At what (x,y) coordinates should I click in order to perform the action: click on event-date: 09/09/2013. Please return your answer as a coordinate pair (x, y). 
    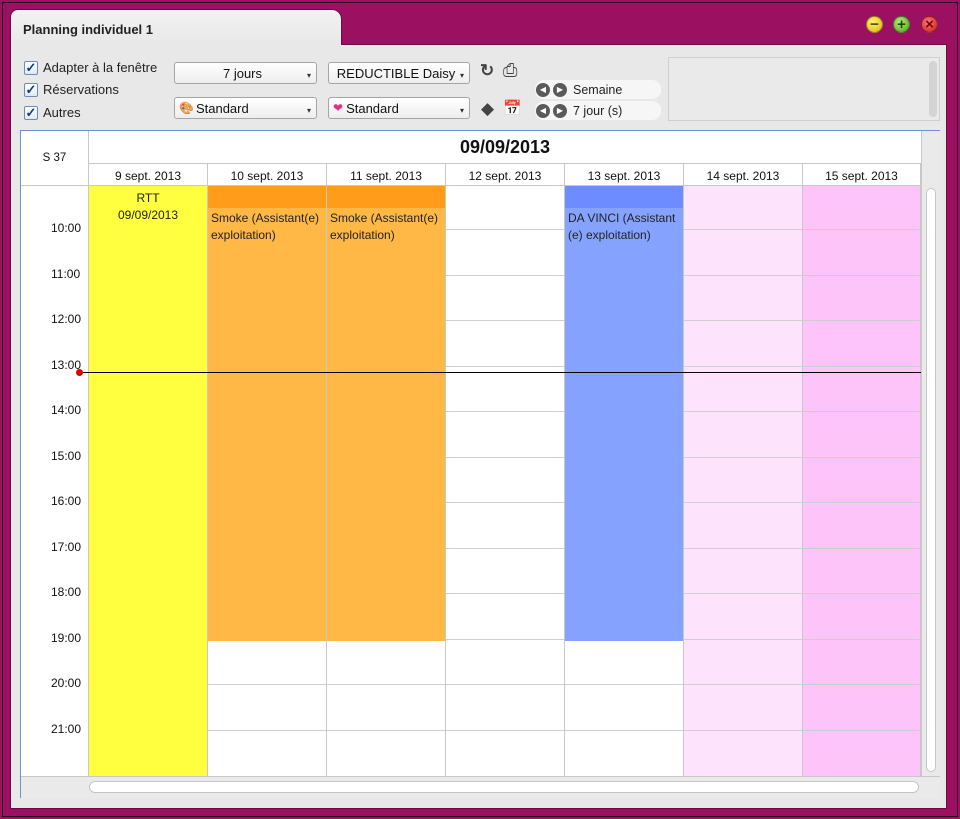
    Looking at the image, I should click on (148, 215).